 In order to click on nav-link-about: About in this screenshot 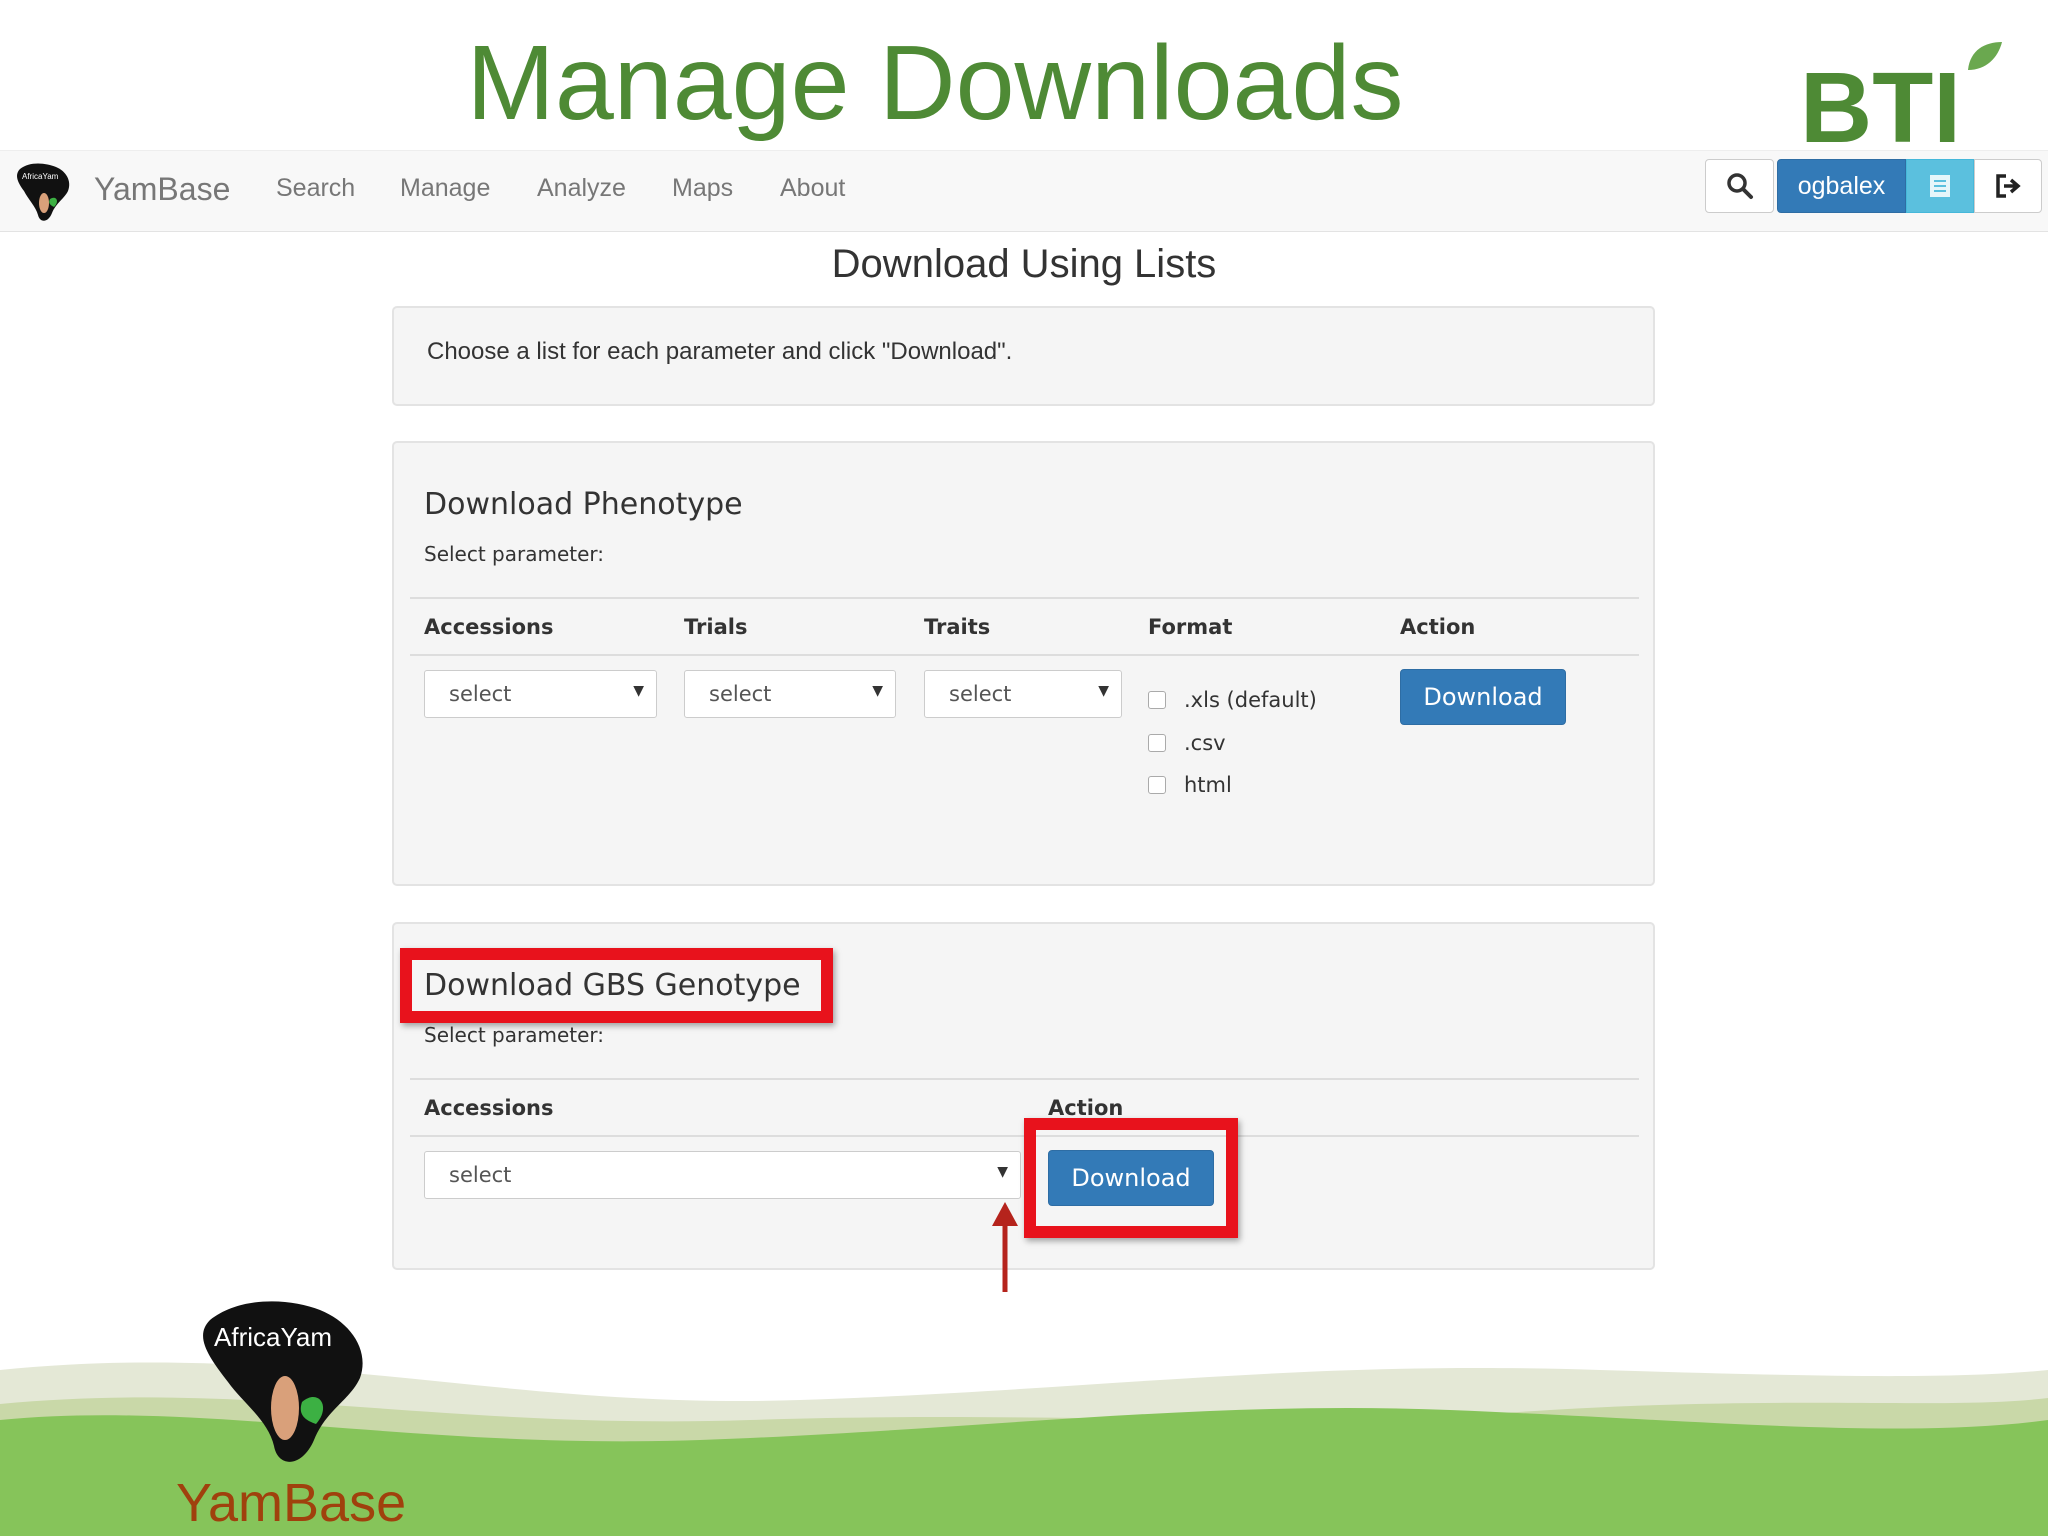, I will do `click(812, 188)`.